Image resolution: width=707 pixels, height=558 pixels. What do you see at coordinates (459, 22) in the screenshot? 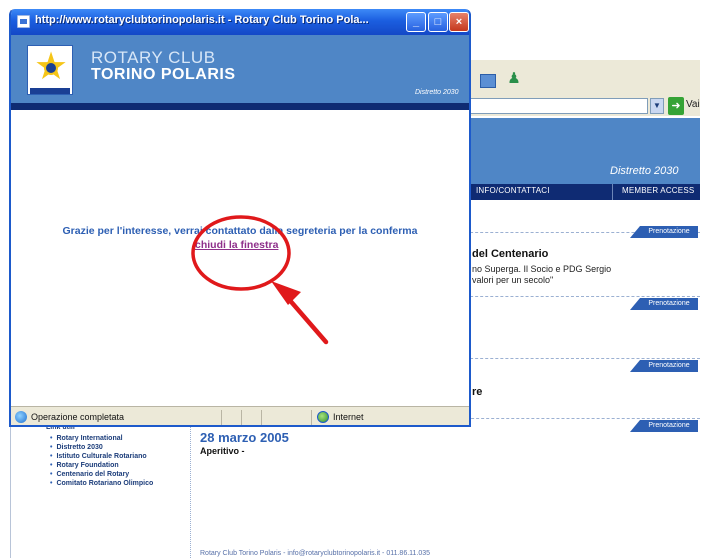
I see `close-button: ×` at bounding box center [459, 22].